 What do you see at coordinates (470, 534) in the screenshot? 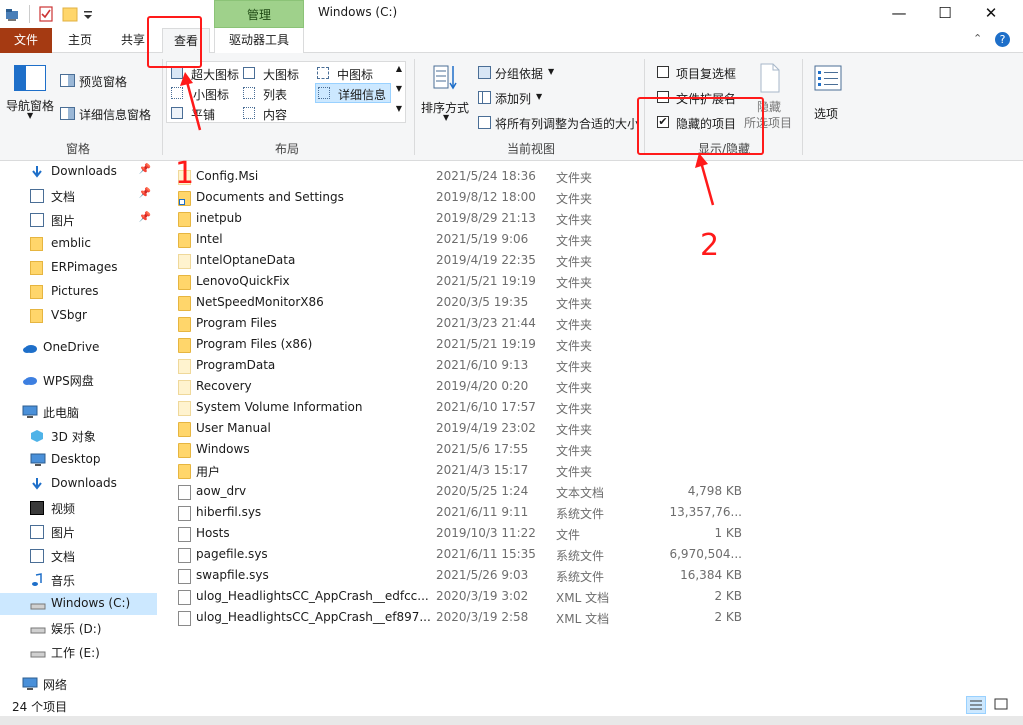
I see `file-row: Hosts 2019/10/3 11:22 文件 1 KB` at bounding box center [470, 534].